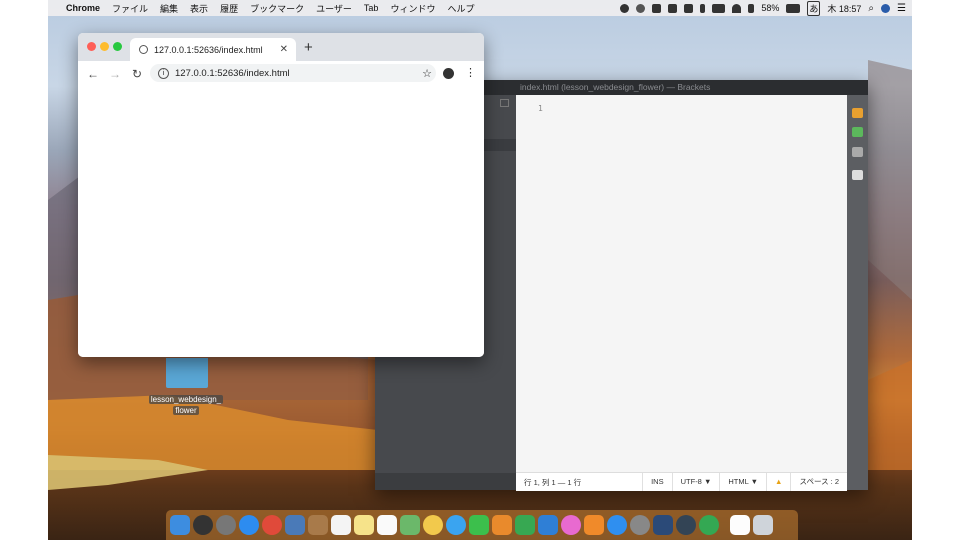 The height and width of the screenshot is (540, 960). What do you see at coordinates (742, 482) in the screenshot?
I see `language-select: HTML ▼` at bounding box center [742, 482].